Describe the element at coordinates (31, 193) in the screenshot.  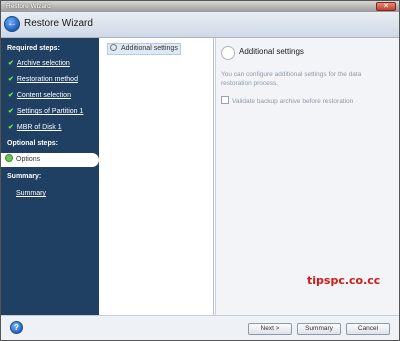
I see `summary-link: Summary` at that location.